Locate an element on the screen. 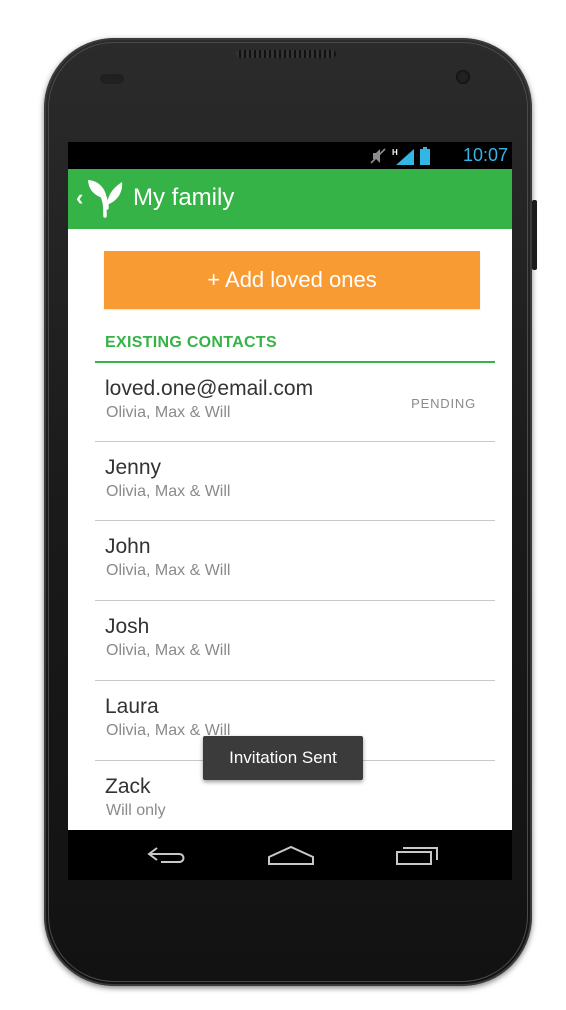 This screenshot has height=1010, width=566. contact-name: Josh is located at coordinates (127, 626).